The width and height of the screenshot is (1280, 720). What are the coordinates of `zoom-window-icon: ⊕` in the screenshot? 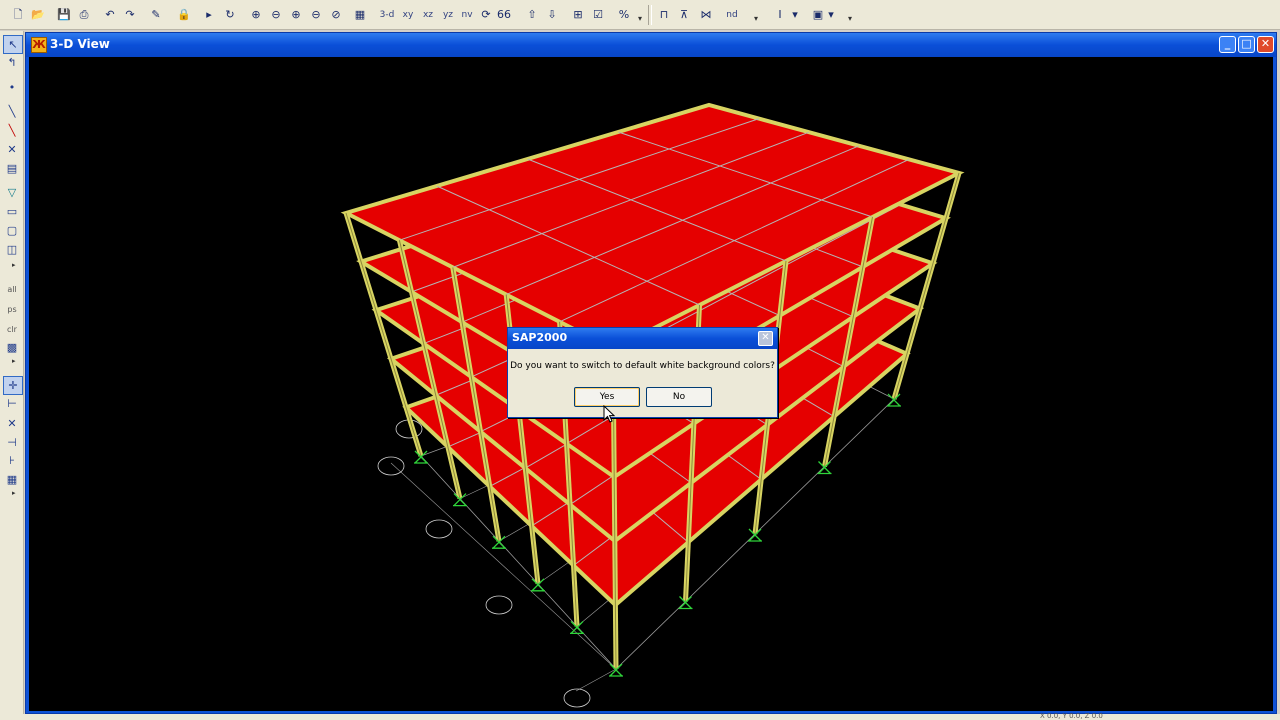 It's located at (256, 15).